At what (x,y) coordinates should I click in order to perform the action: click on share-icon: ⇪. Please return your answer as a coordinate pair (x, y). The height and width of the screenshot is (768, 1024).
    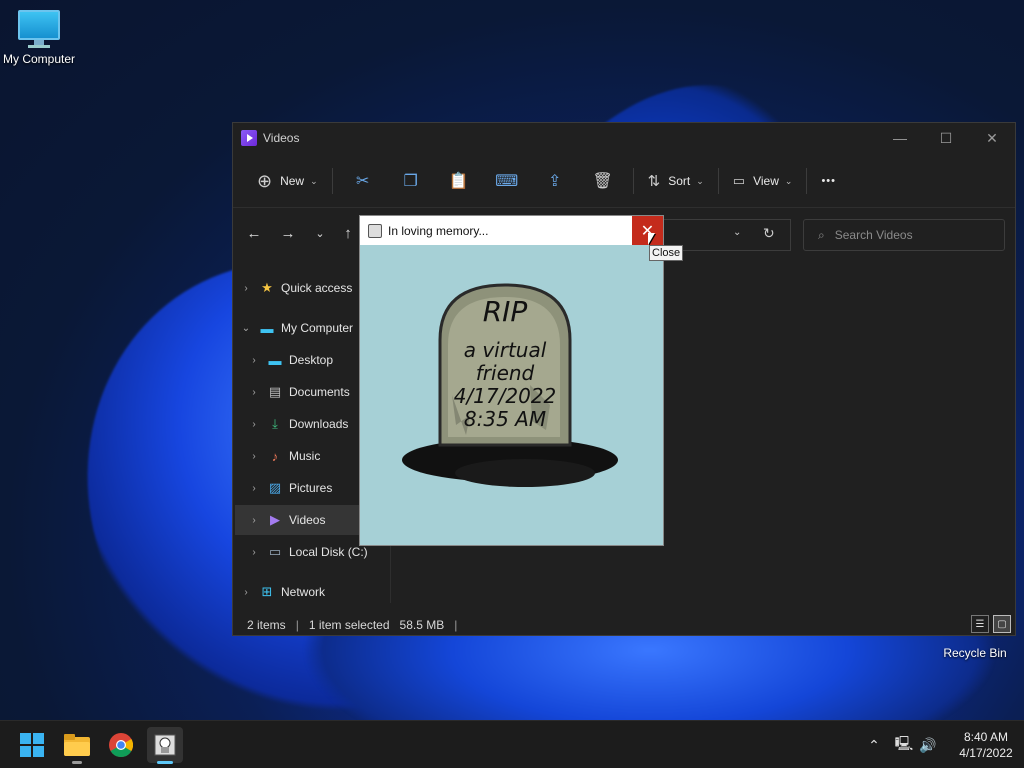
    Looking at the image, I should click on (554, 181).